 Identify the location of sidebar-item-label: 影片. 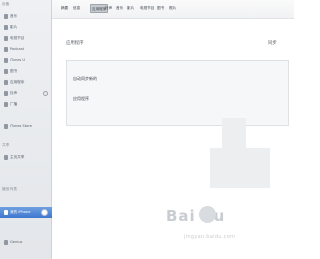
(14, 27).